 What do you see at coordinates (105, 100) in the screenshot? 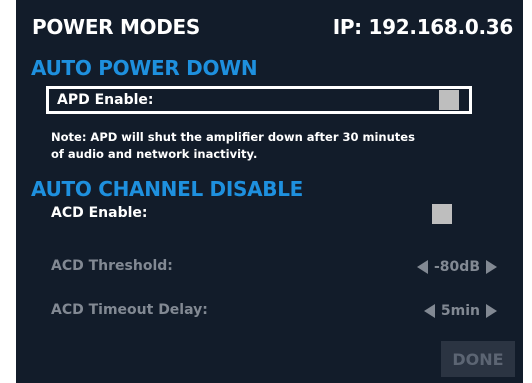
I see `apd-enable-label: APD Enable:` at bounding box center [105, 100].